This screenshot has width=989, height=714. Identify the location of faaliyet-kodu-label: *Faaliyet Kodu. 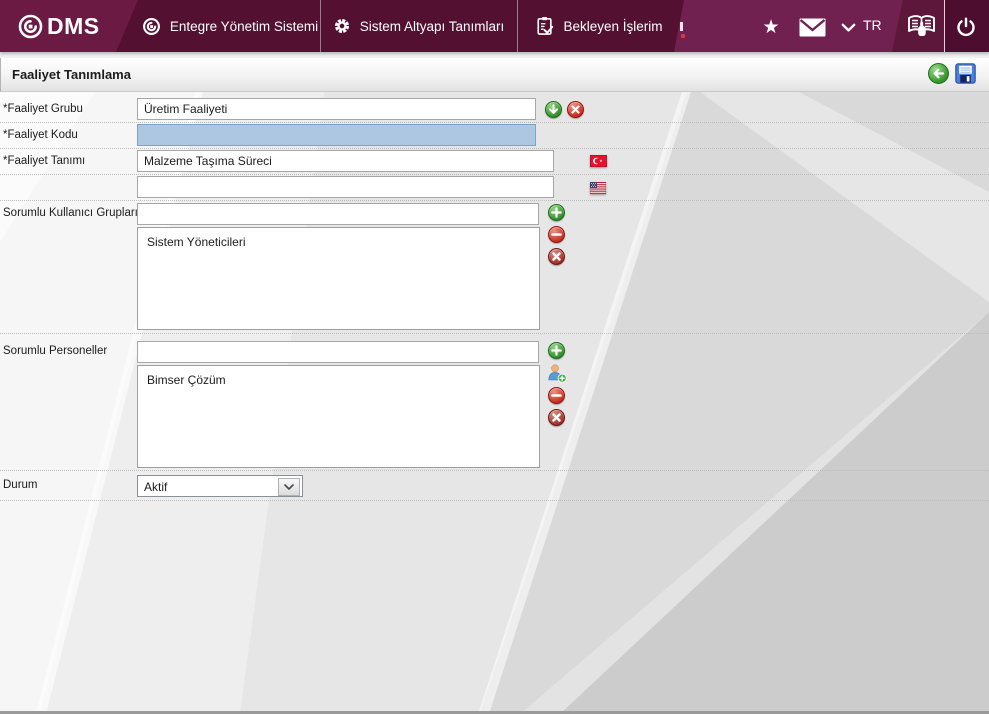
(40, 135).